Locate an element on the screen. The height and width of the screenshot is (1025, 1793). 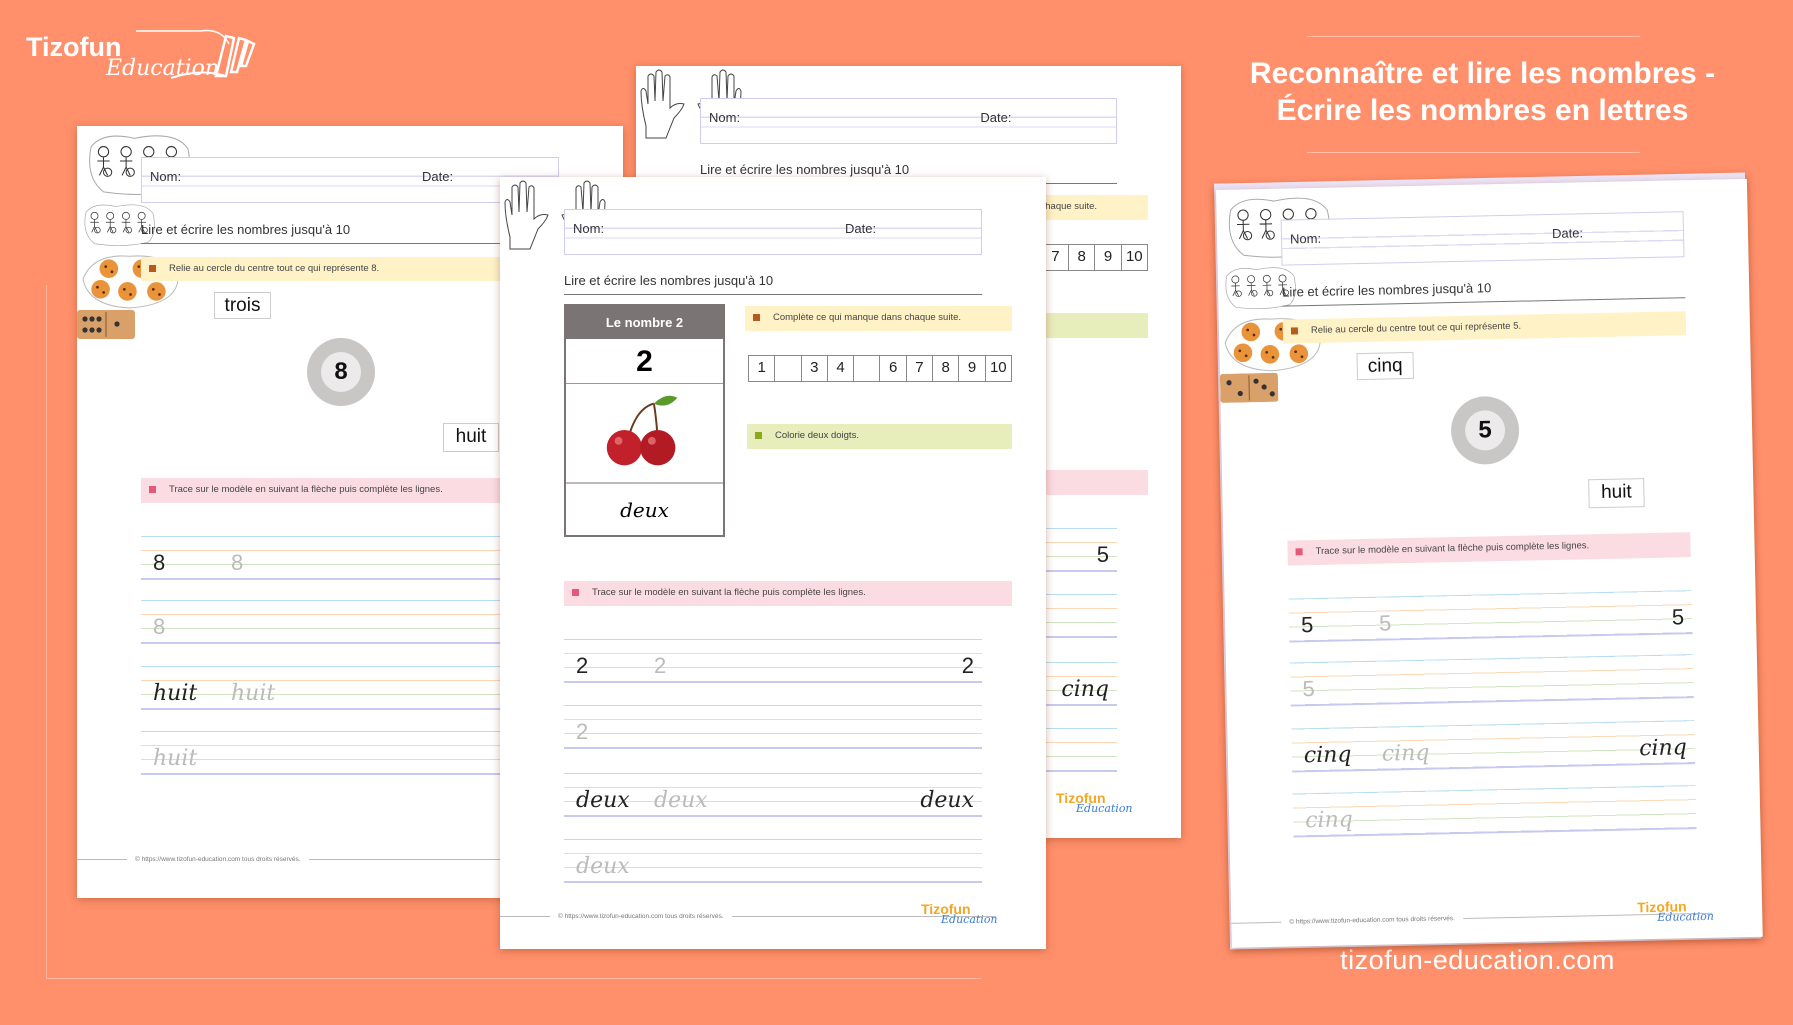
number-card: Le nombre 2 2 deux is located at coordinates (644, 420).